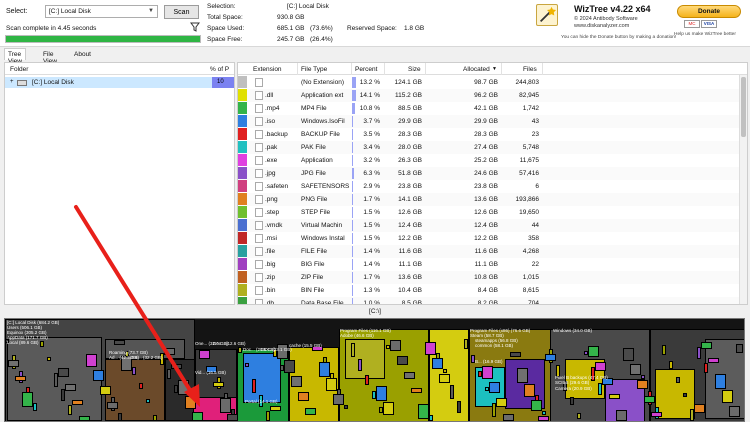 The image size is (750, 422). What do you see at coordinates (12, 82) in the screenshot?
I see `expand-icon: +` at bounding box center [12, 82].